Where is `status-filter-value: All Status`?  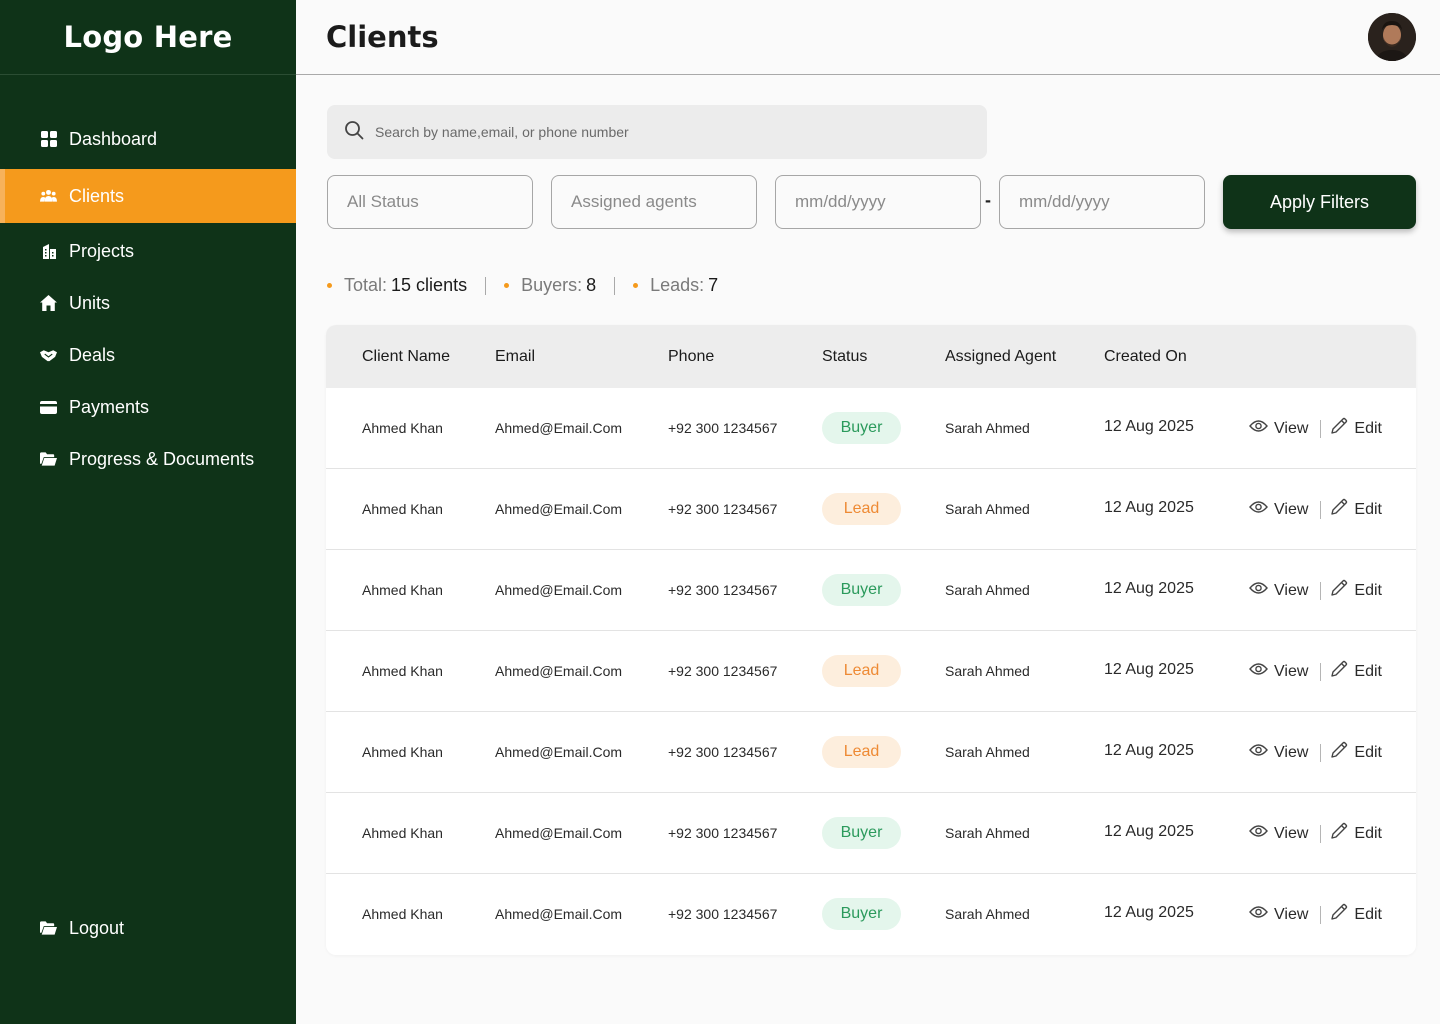
status-filter-value: All Status is located at coordinates (383, 201).